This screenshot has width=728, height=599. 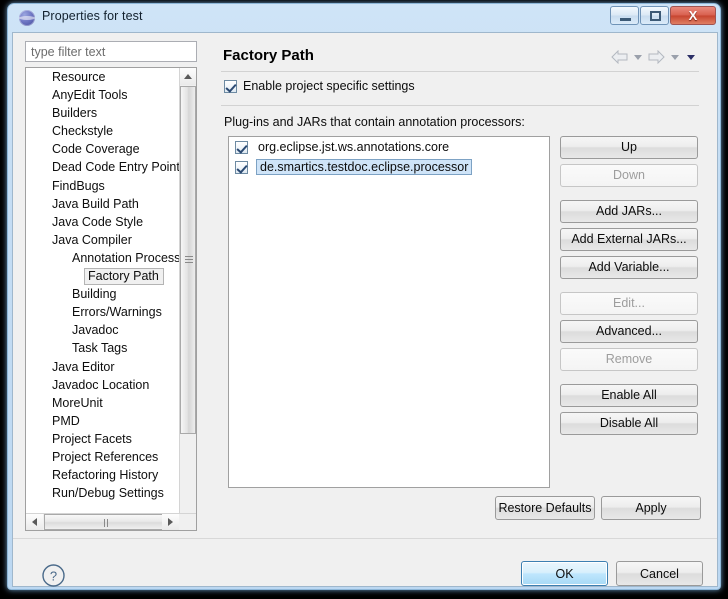 I want to click on tree-item-building: Building, so click(x=103, y=294).